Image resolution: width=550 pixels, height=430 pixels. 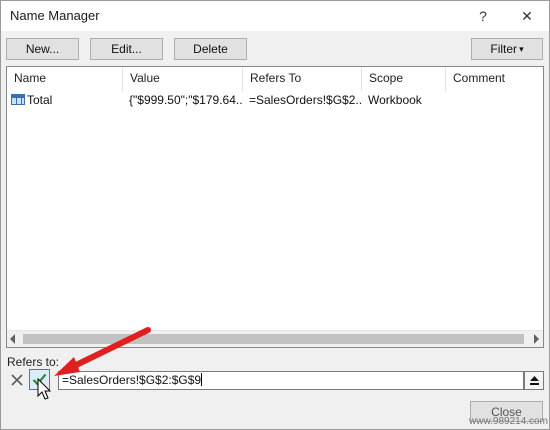 What do you see at coordinates (536, 339) in the screenshot?
I see `scroll-right-icon` at bounding box center [536, 339].